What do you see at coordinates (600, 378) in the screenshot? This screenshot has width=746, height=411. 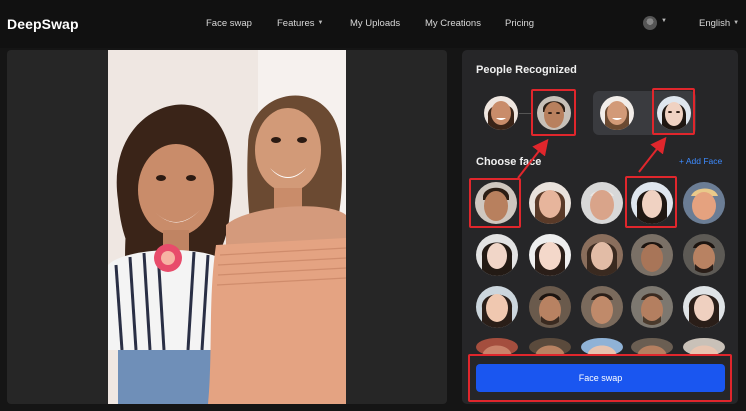 I see `face-swap-button: Face swap` at bounding box center [600, 378].